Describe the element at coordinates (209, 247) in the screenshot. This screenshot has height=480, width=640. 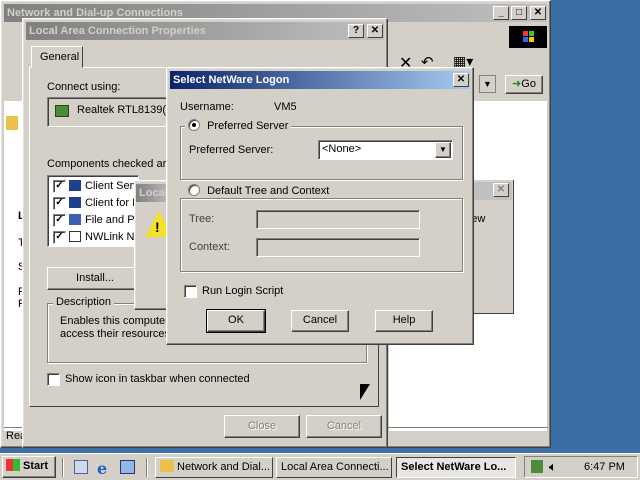
I see `context-label: Context:` at that location.